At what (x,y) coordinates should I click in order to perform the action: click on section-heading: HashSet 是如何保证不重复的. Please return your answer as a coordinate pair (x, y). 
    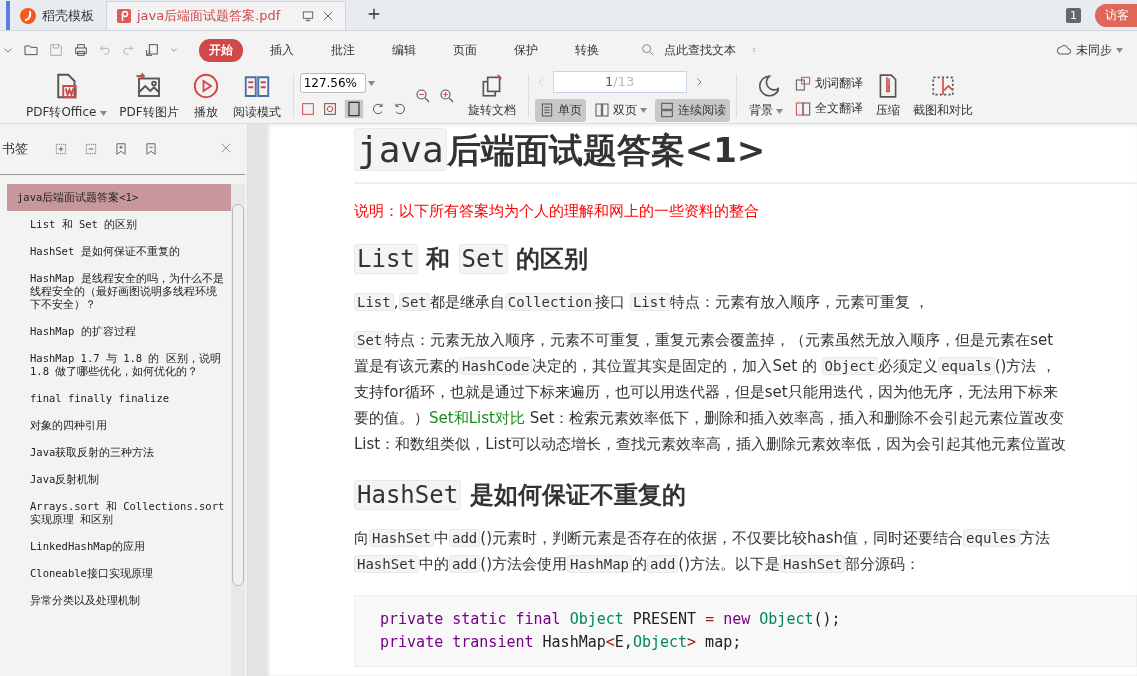
    Looking at the image, I should click on (745, 495).